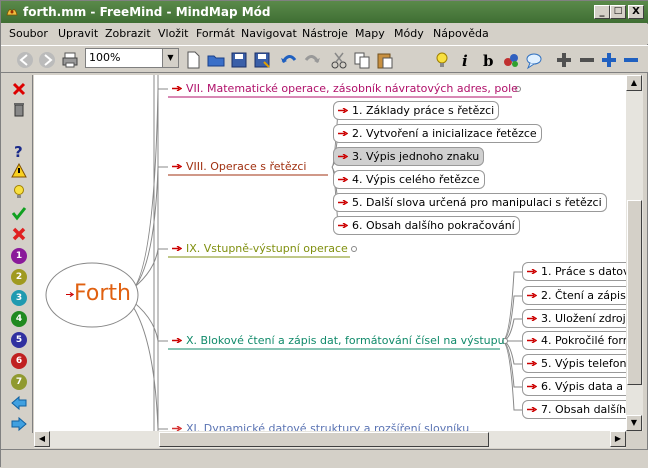 Image resolution: width=648 pixels, height=468 pixels. What do you see at coordinates (19, 424) in the screenshot?
I see `forward-icon` at bounding box center [19, 424].